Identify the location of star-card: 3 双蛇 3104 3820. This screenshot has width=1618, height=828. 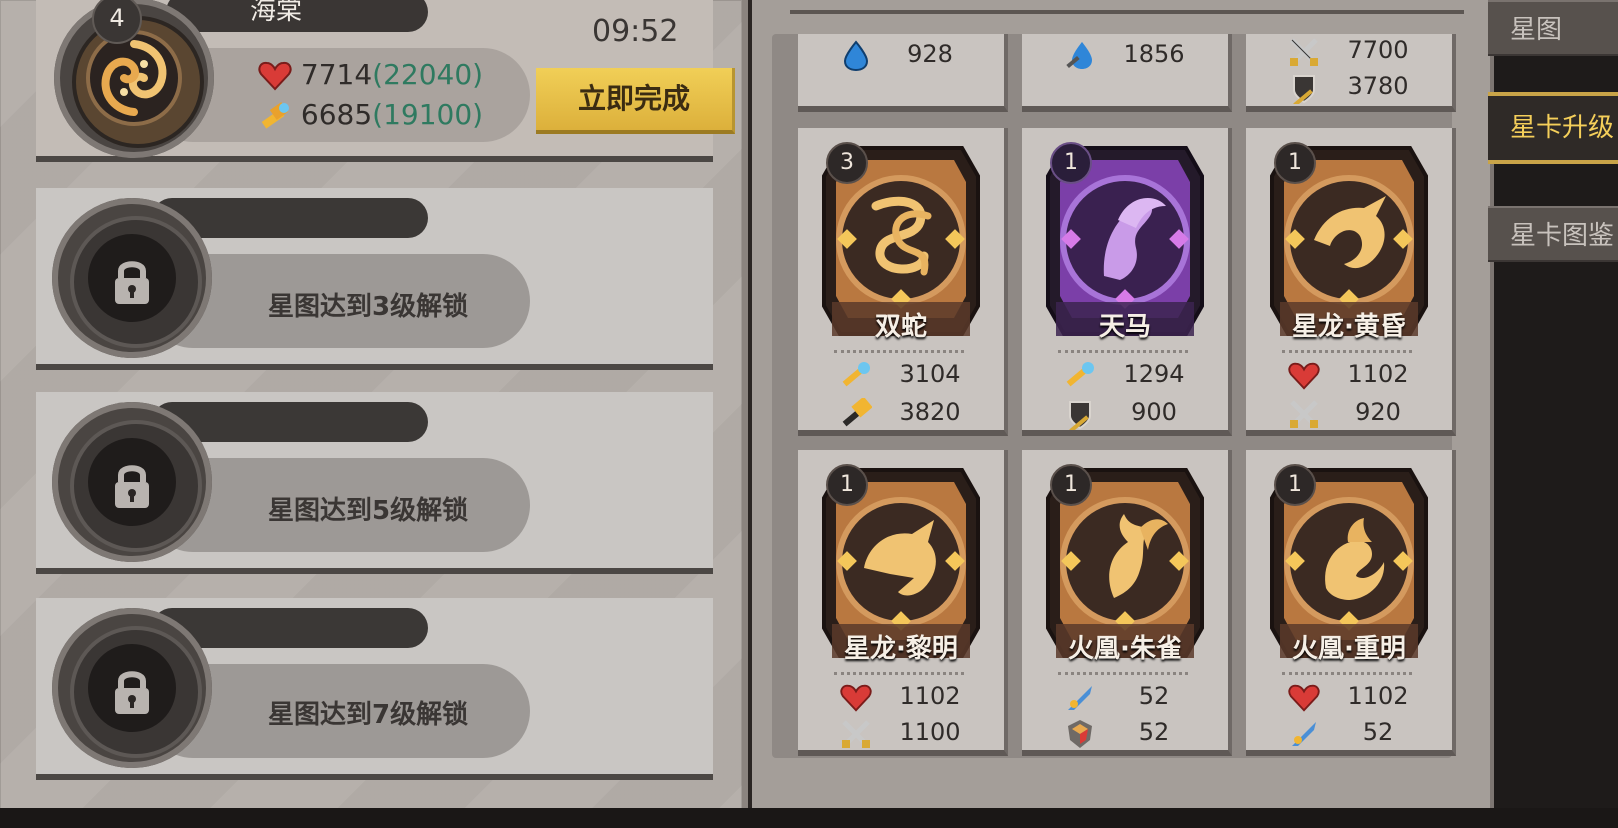
(903, 282).